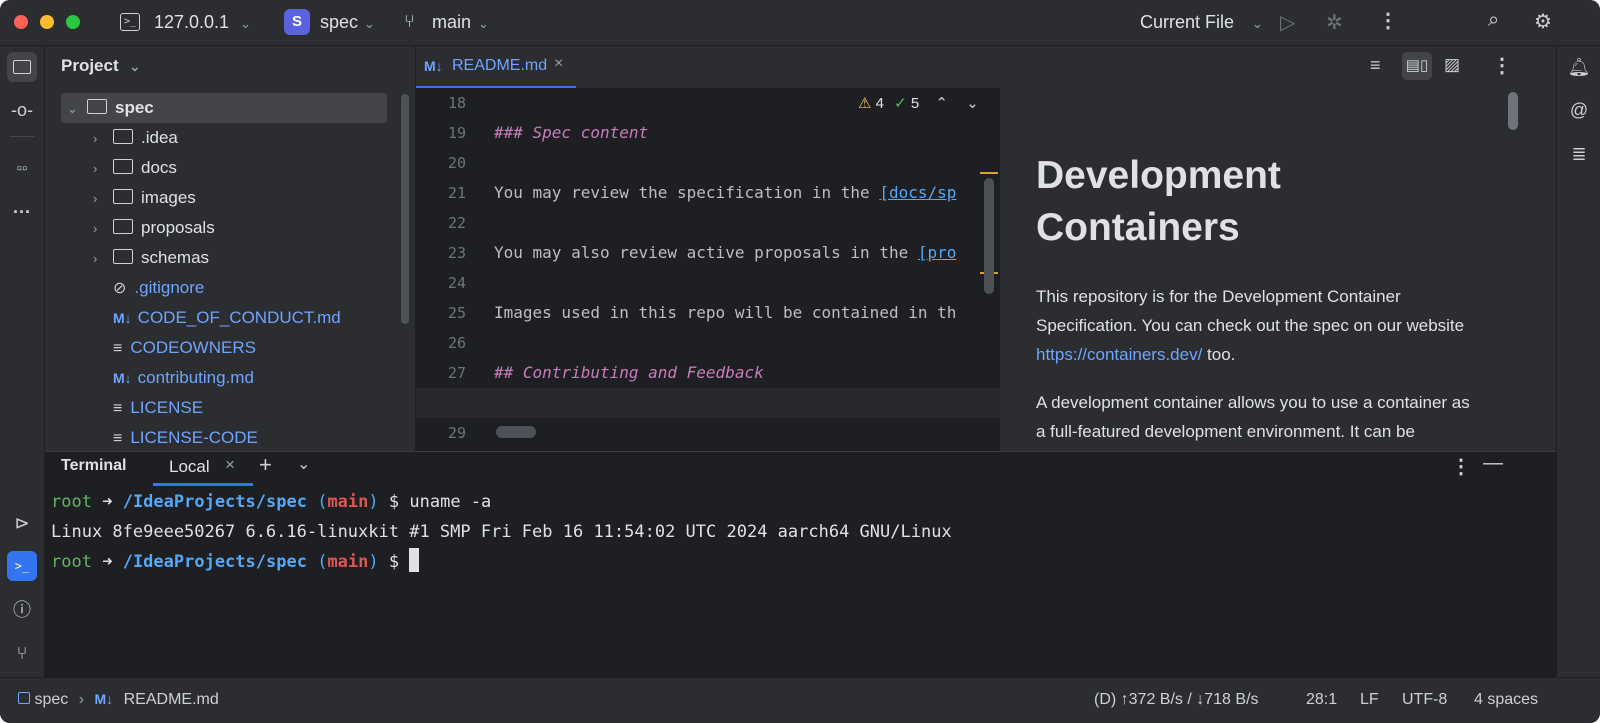 This screenshot has height=723, width=1600. Describe the element at coordinates (972, 103) in the screenshot. I see `next-highlight-icon: ⌄` at that location.